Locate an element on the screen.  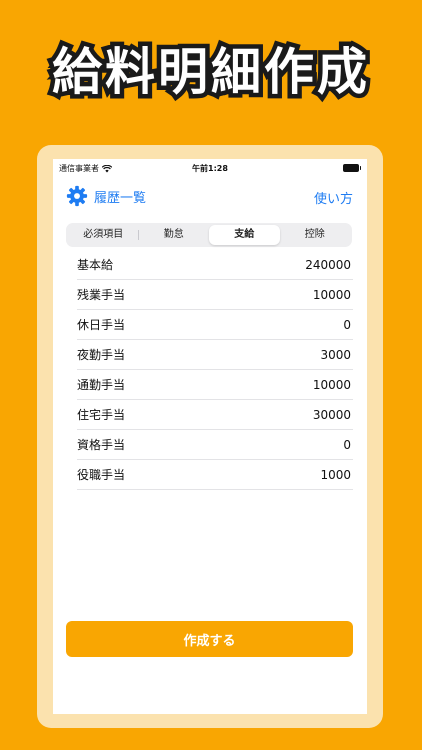
list-item: 役職手当 1000 is located at coordinates (215, 475).